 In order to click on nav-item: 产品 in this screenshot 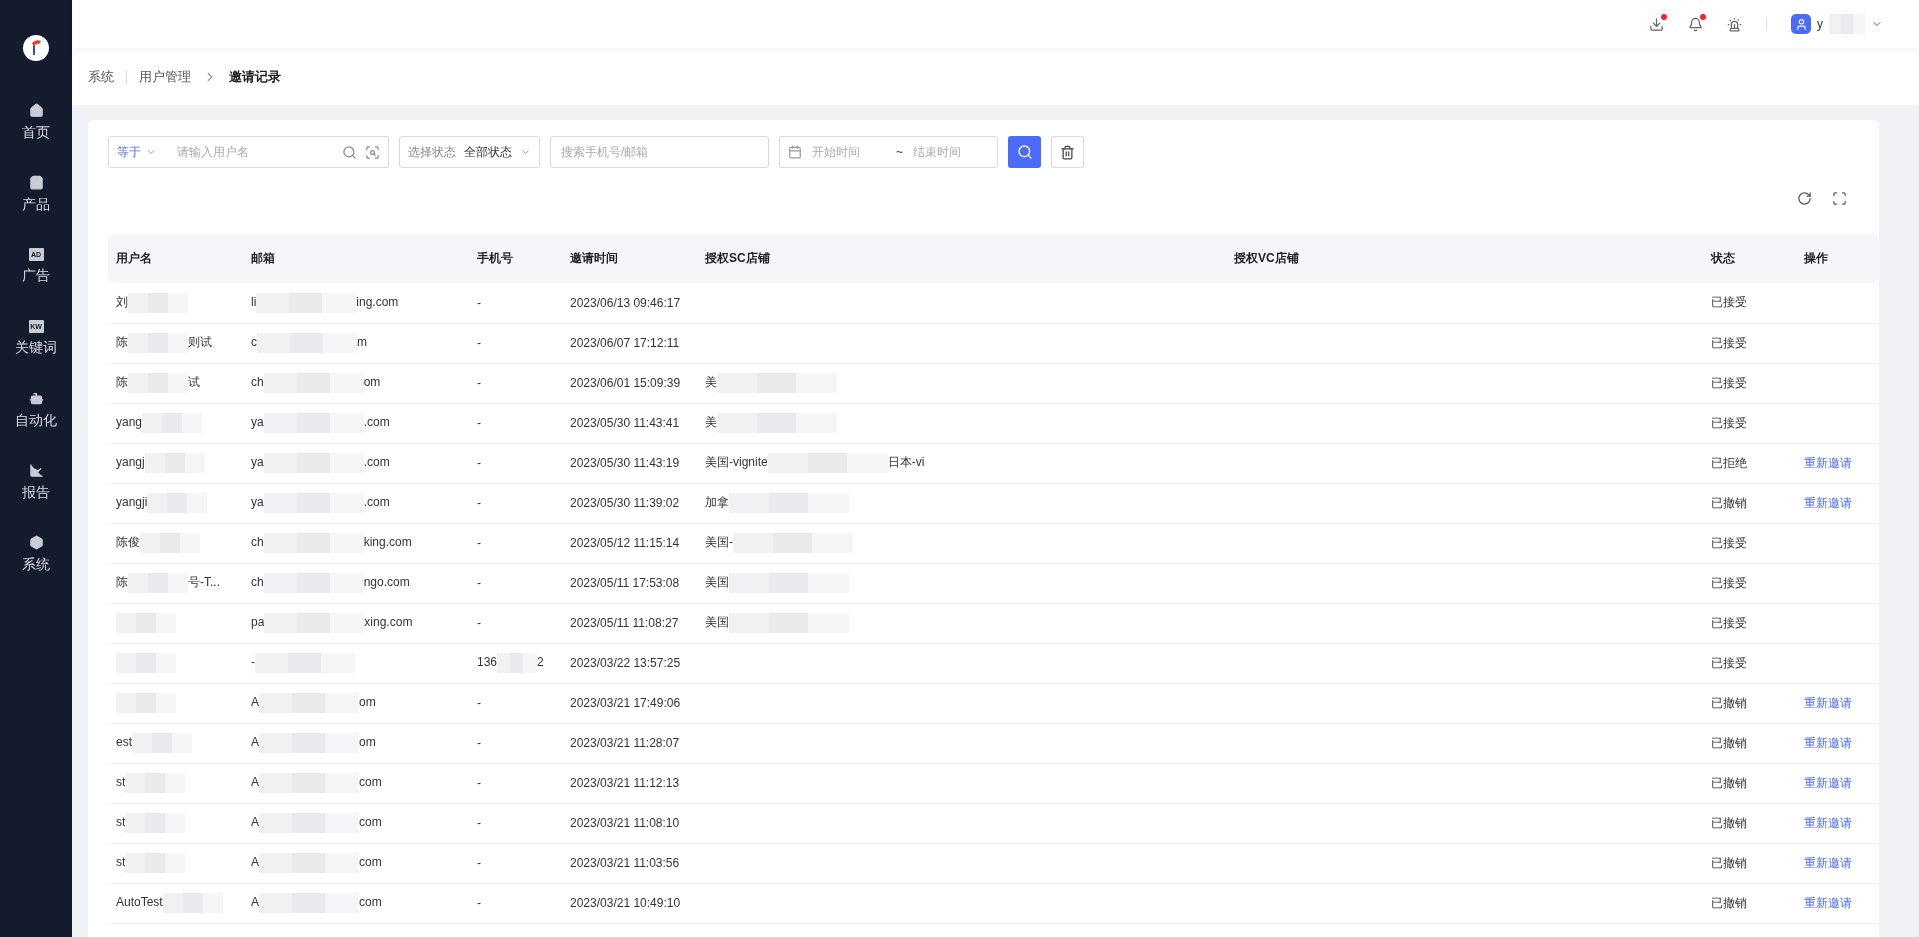, I will do `click(36, 194)`.